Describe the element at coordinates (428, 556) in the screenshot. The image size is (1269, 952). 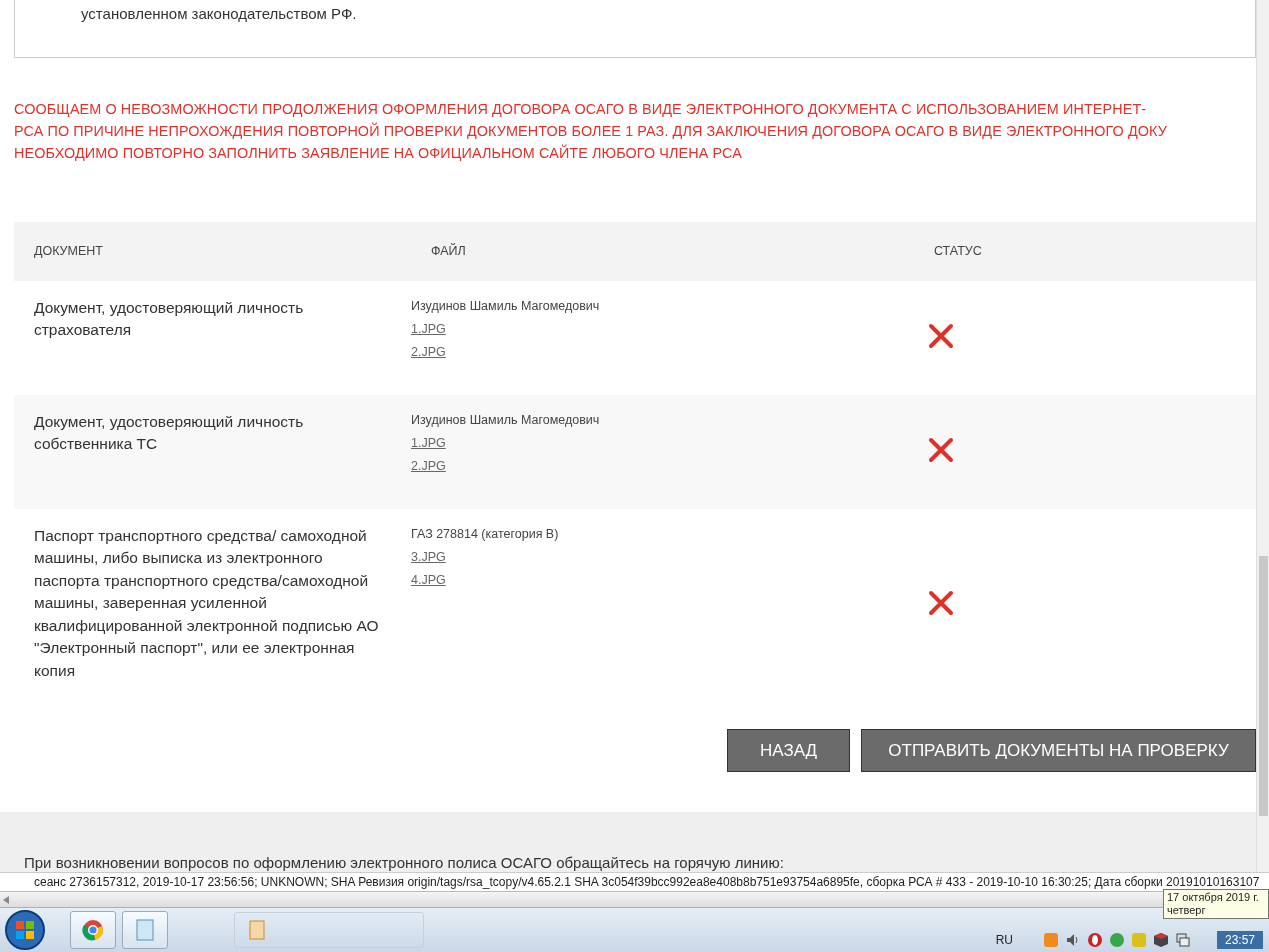
I see `file-link: 3.JPG` at that location.